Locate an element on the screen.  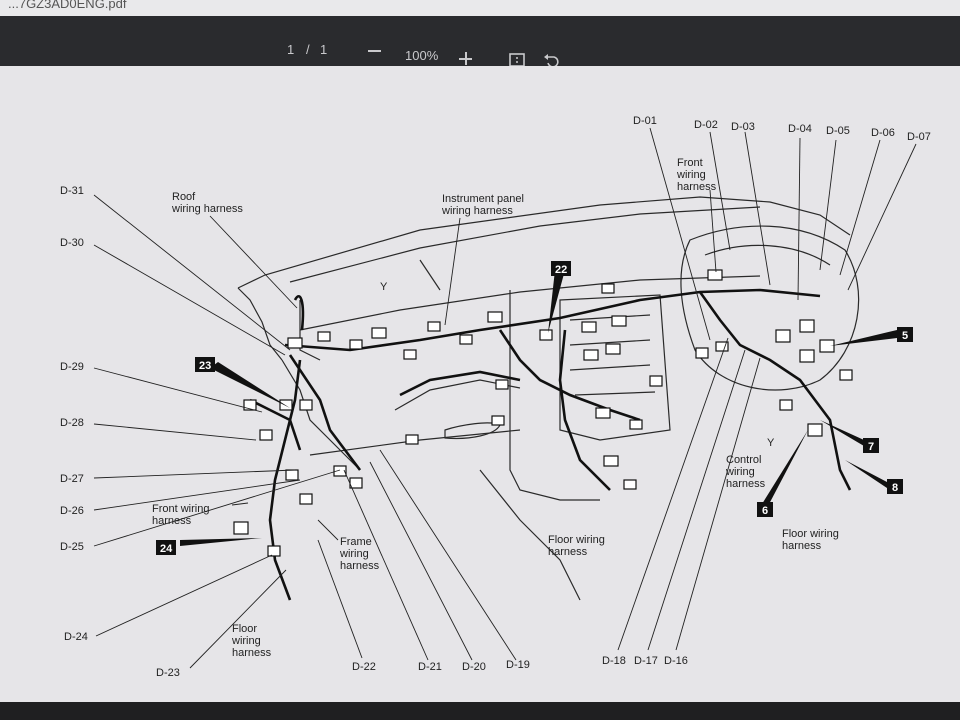
connector-code-bottom: D-16 is located at coordinates (676, 661).